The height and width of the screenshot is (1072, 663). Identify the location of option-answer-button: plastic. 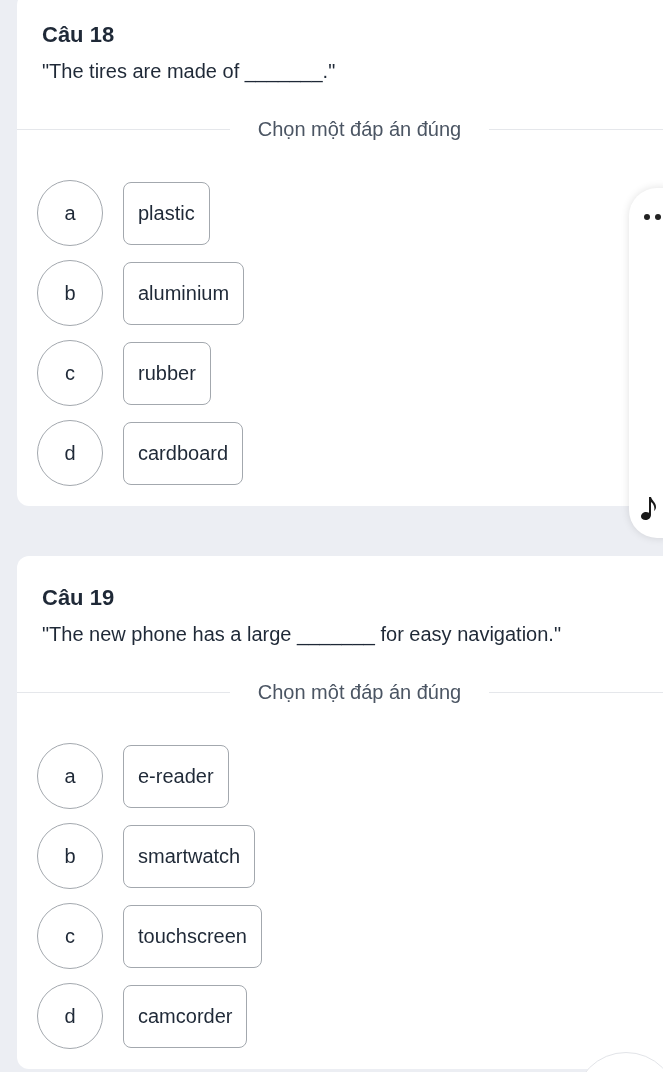
(166, 213).